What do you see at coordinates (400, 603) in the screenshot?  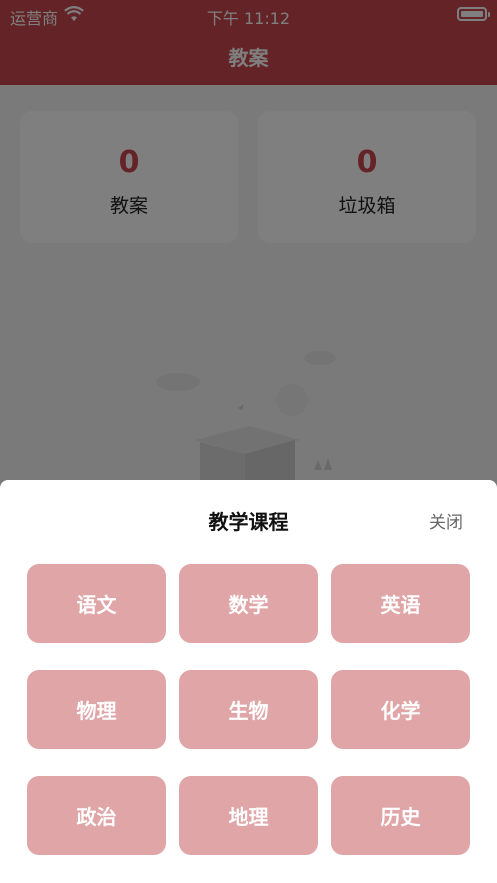 I see `course-button-english: 英语` at bounding box center [400, 603].